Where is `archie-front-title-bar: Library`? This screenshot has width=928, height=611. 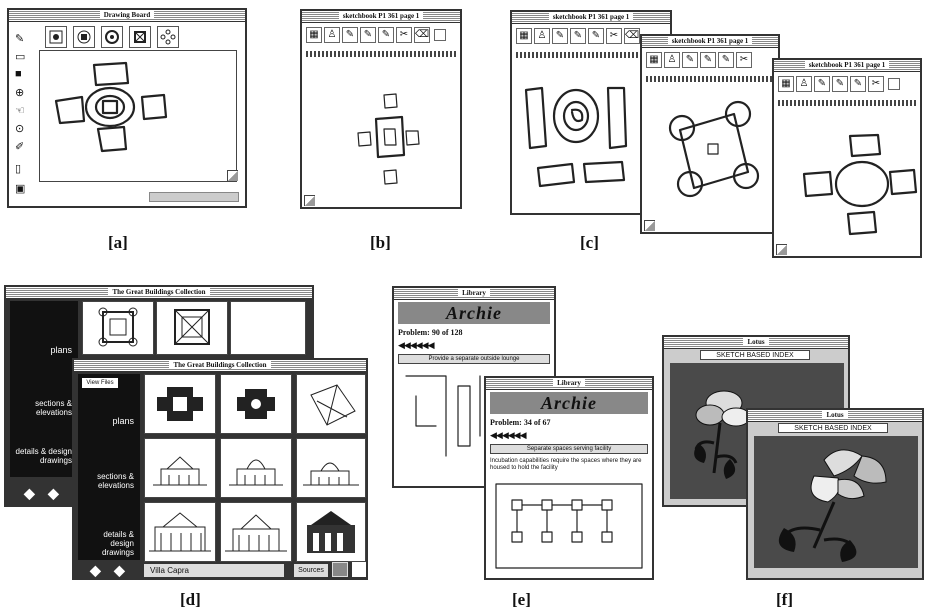 archie-front-title-bar: Library is located at coordinates (569, 384).